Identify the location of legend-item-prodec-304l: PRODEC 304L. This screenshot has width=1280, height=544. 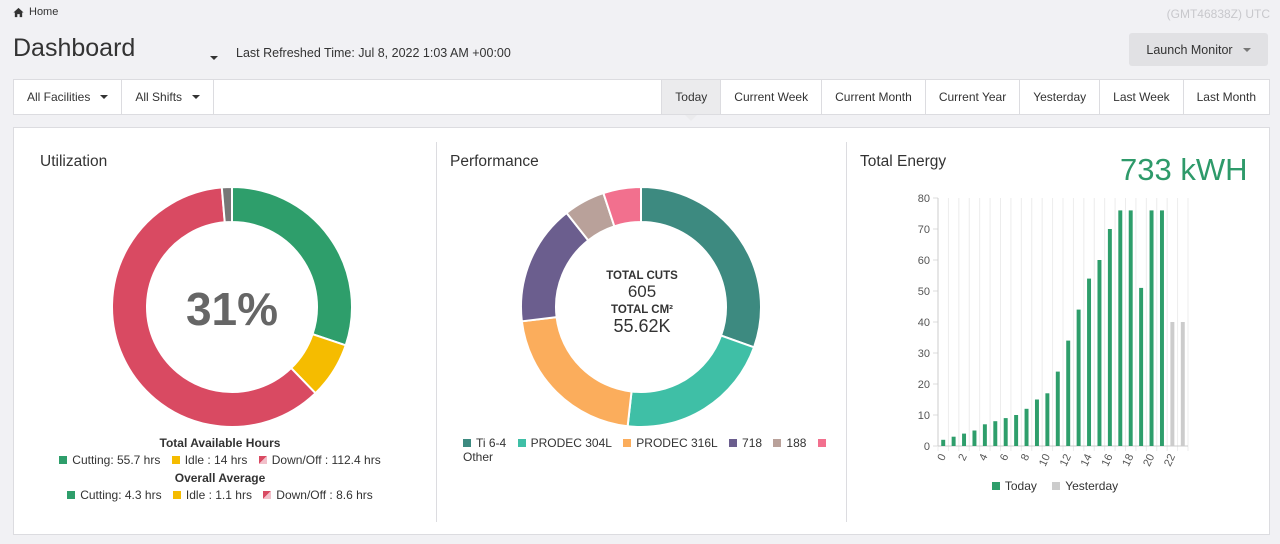
(564, 443).